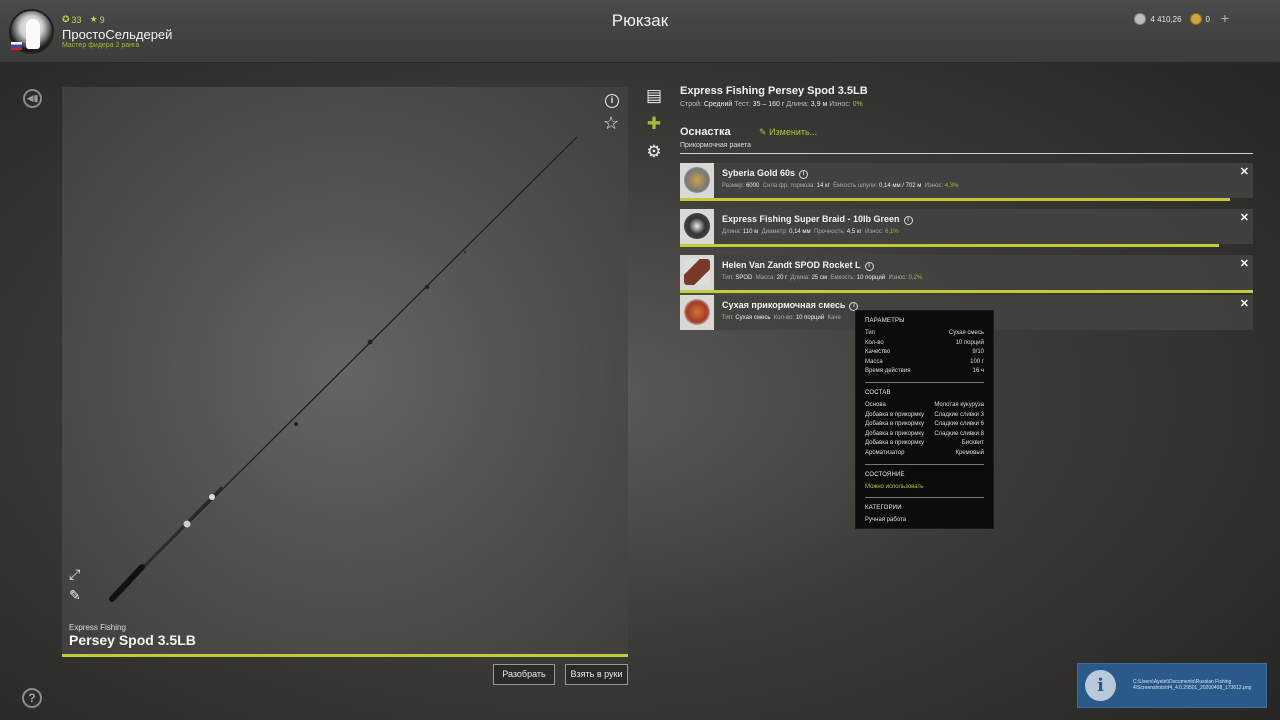 This screenshot has height=720, width=1280. I want to click on preview-durability-bar, so click(345, 655).